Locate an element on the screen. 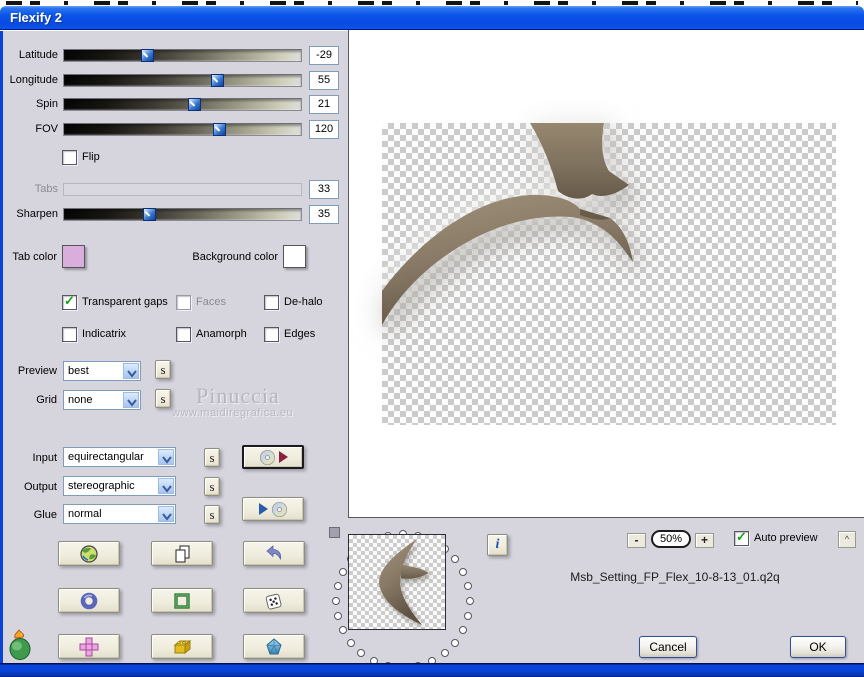  polyhedron-button is located at coordinates (274, 646).